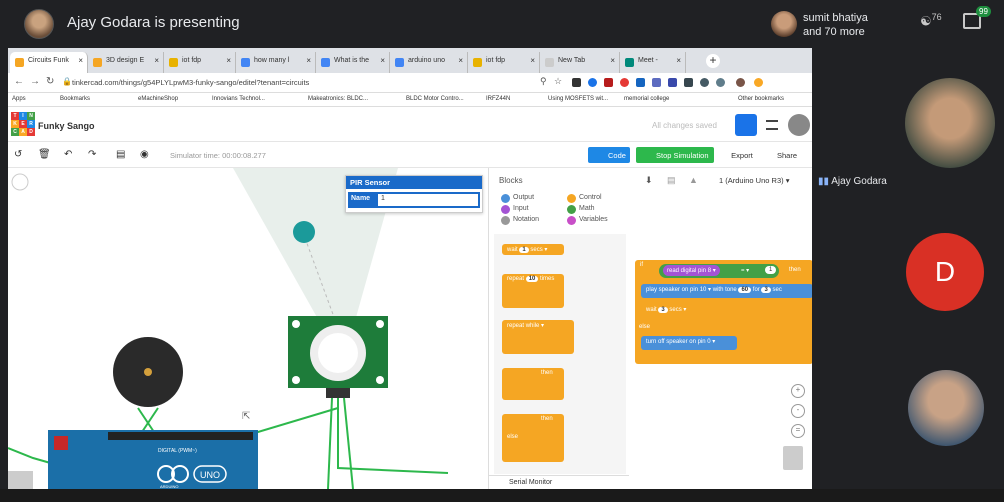 The height and width of the screenshot is (502, 1004). What do you see at coordinates (429, 62) in the screenshot?
I see `browser-tab: arduino uno ×` at bounding box center [429, 62].